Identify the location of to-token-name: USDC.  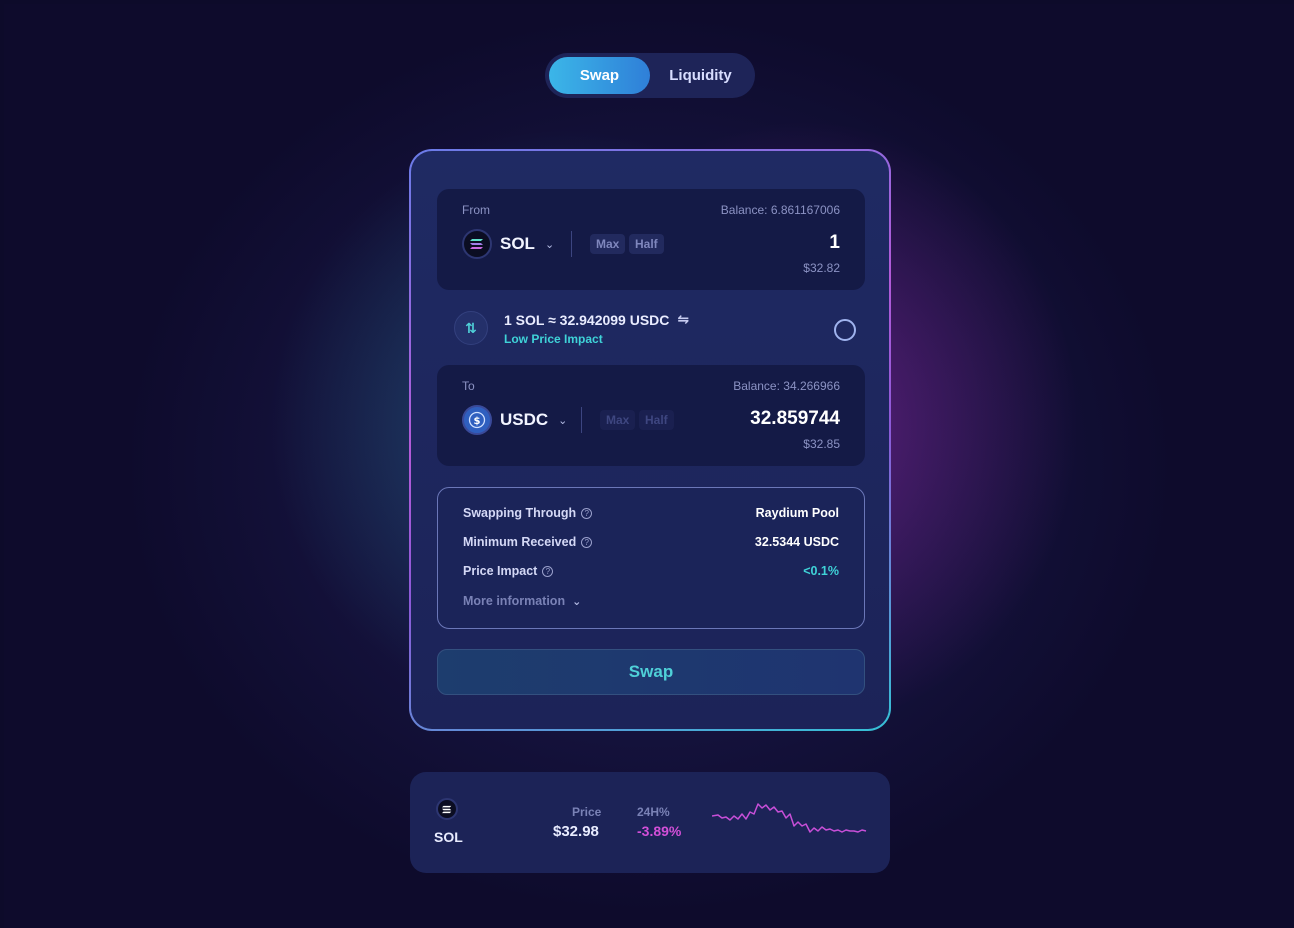
(524, 419).